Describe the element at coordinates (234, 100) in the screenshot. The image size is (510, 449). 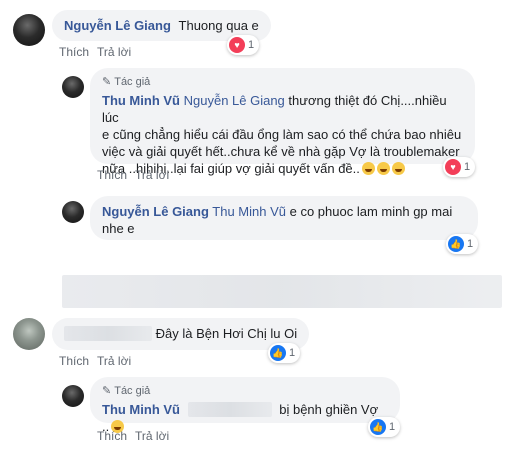
I see `mention-link: Nguyễn Lê Giang` at that location.